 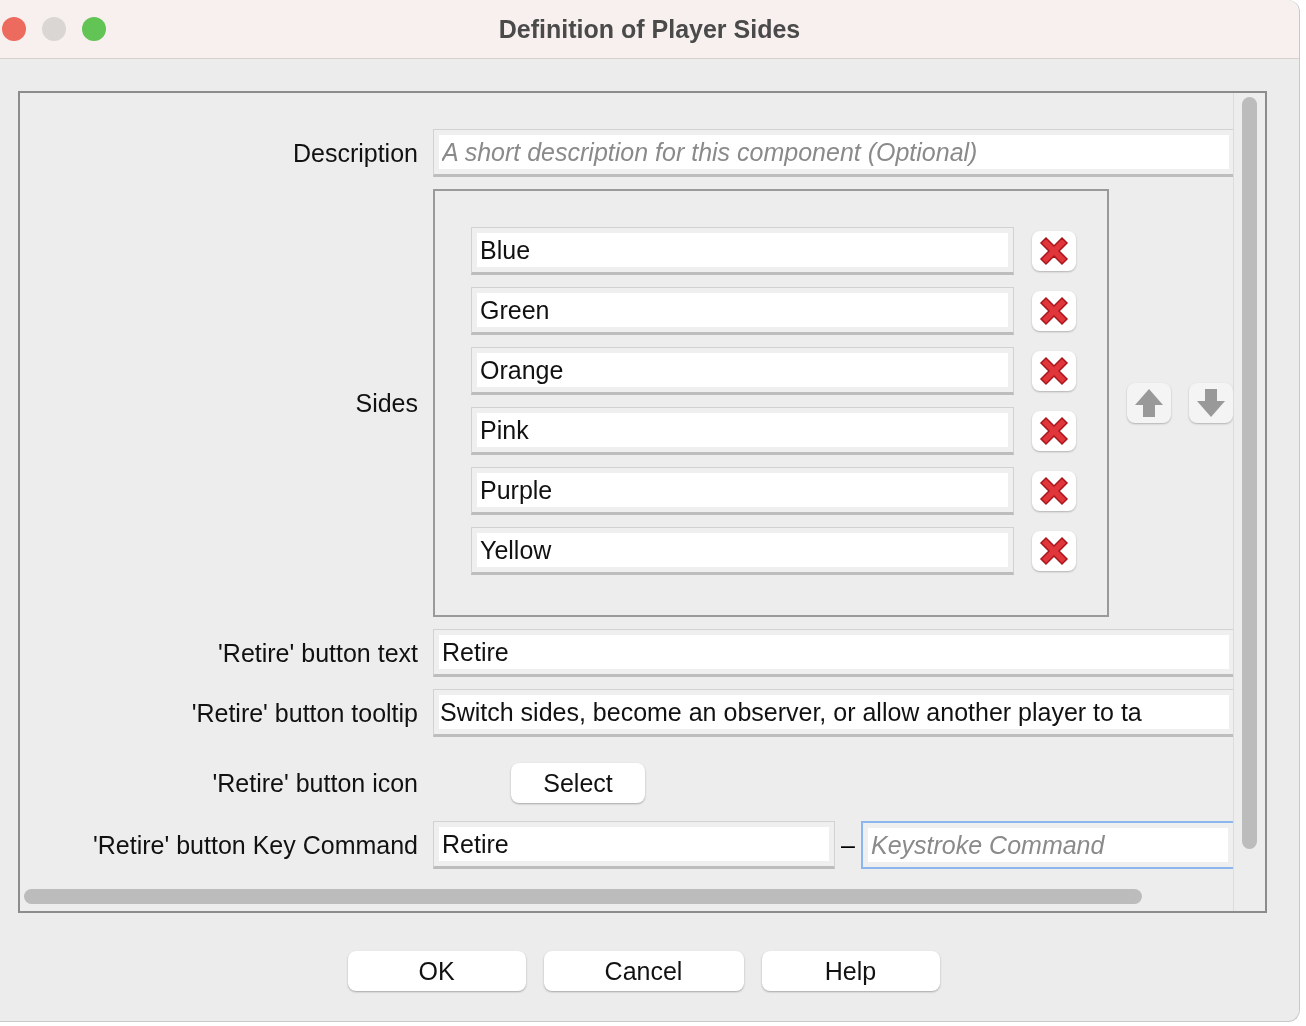 What do you see at coordinates (742, 431) in the screenshot?
I see `side-name-field: Pink` at bounding box center [742, 431].